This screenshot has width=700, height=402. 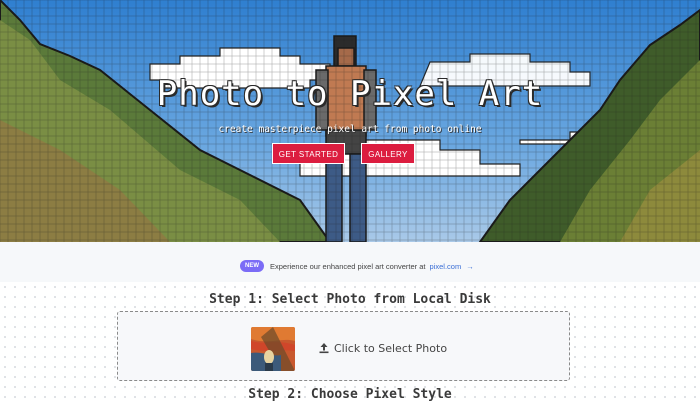 I want to click on sample-photo-thumbnail, so click(x=273, y=349).